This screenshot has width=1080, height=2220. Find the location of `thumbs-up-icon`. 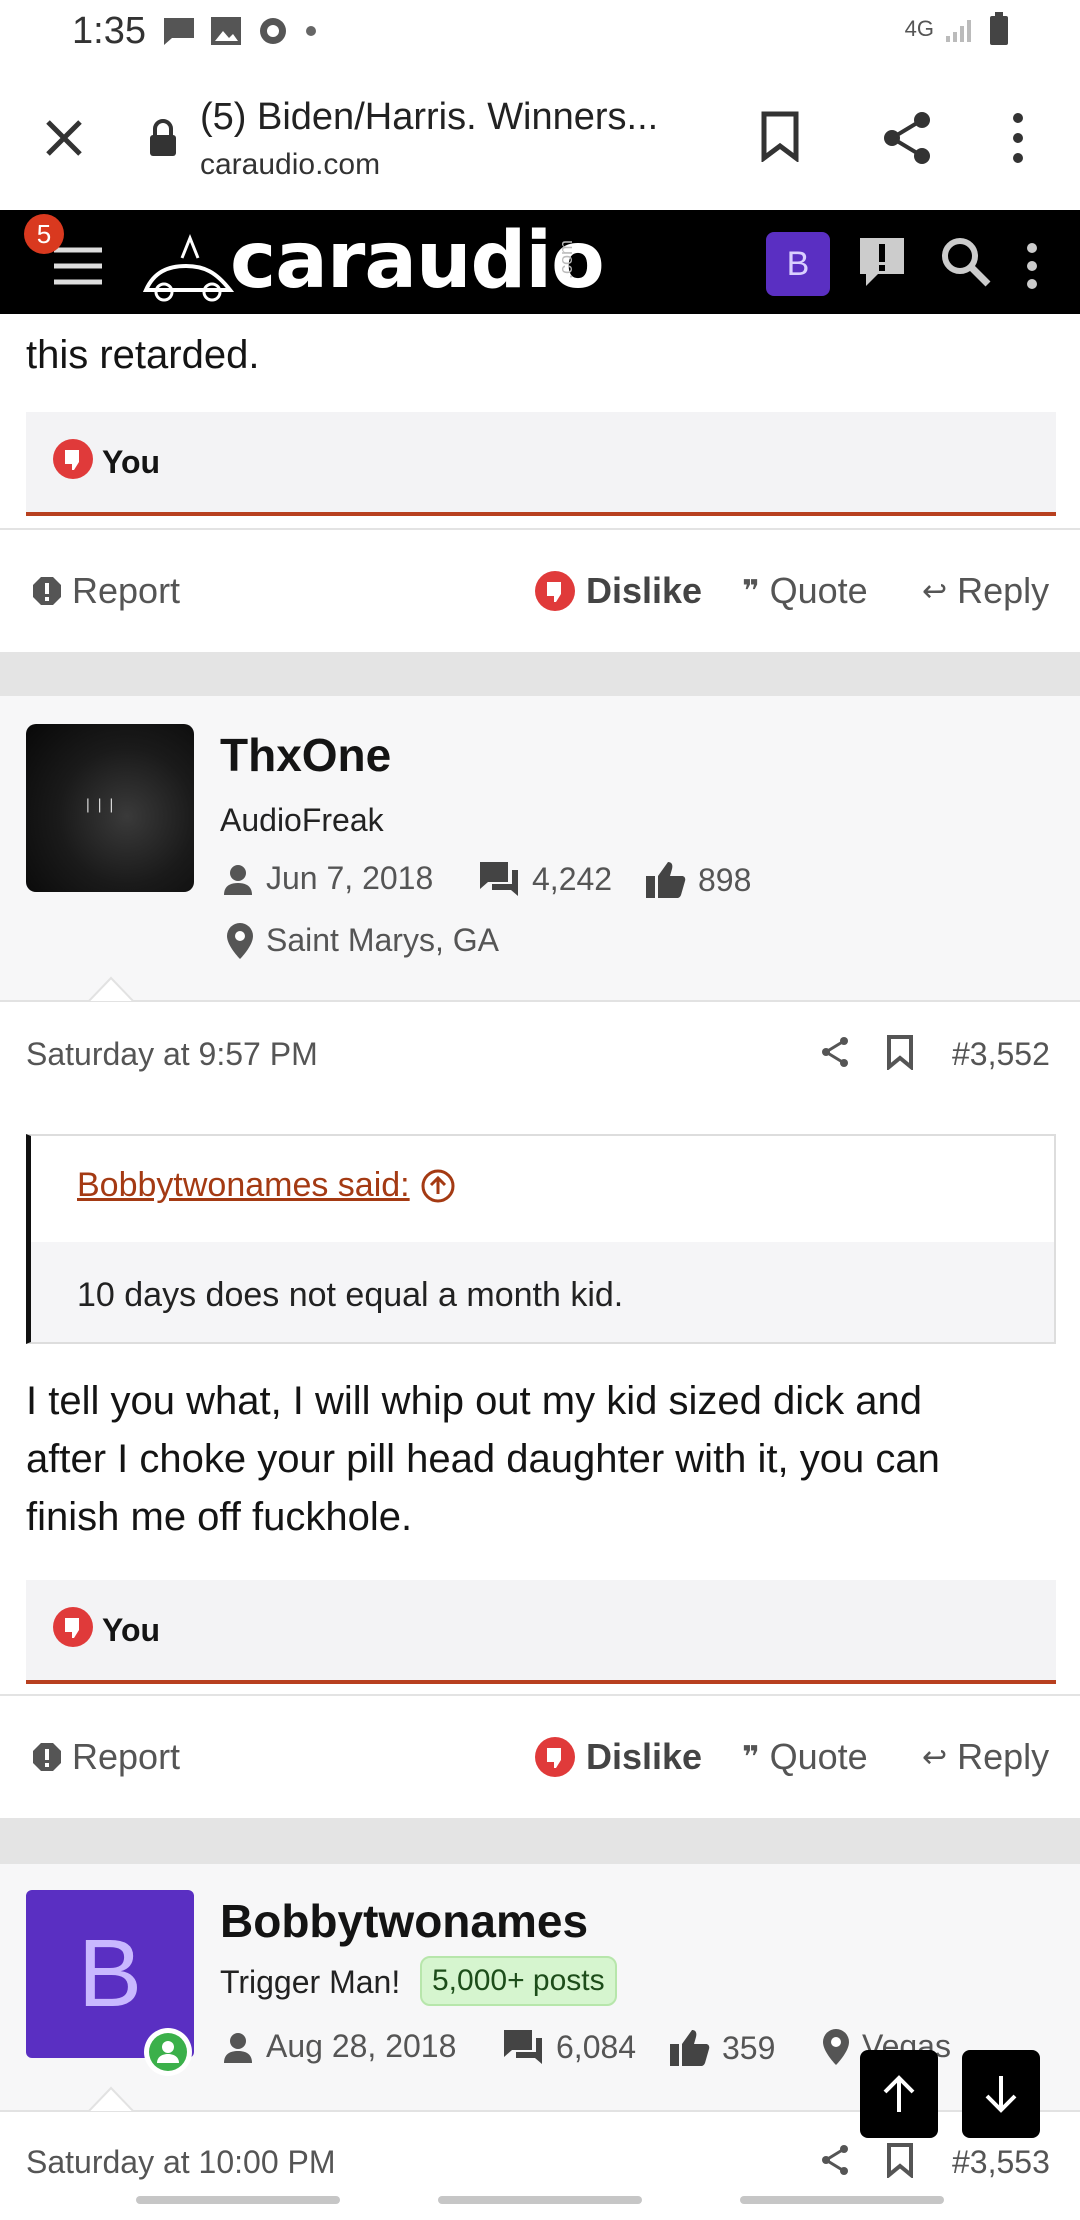

thumbs-up-icon is located at coordinates (690, 2048).